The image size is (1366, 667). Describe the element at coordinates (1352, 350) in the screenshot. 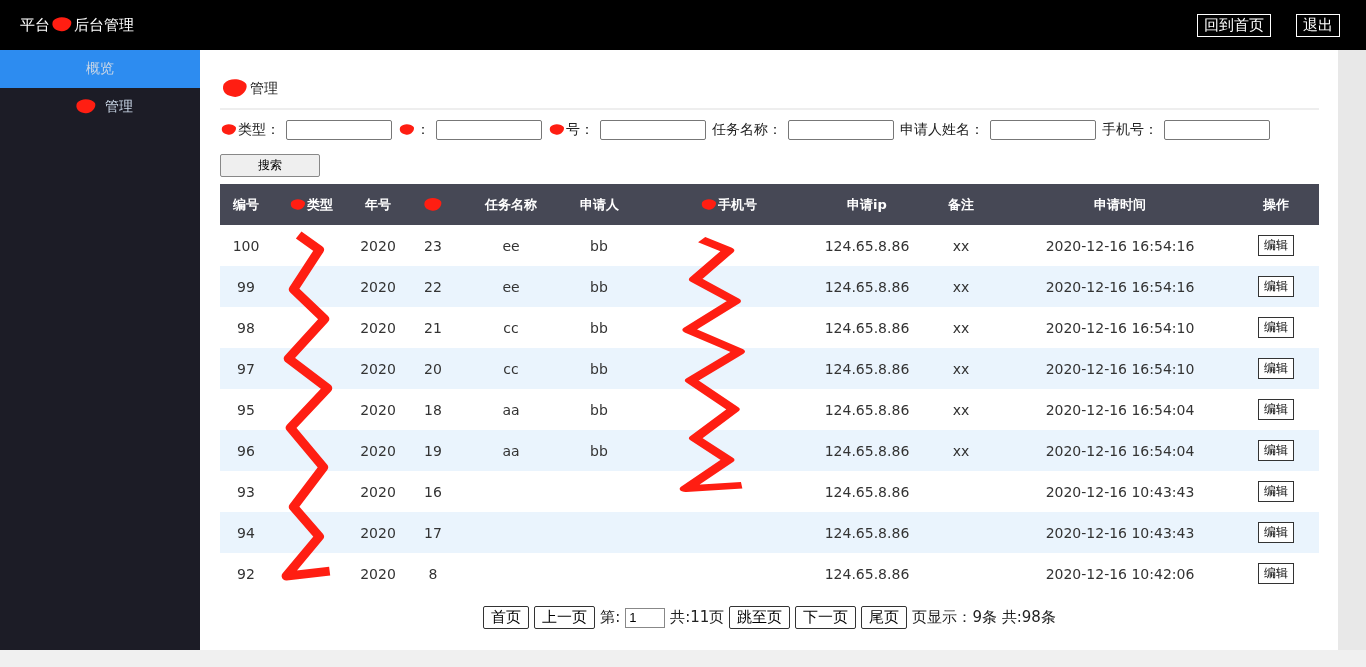

I see `scrollbar` at that location.